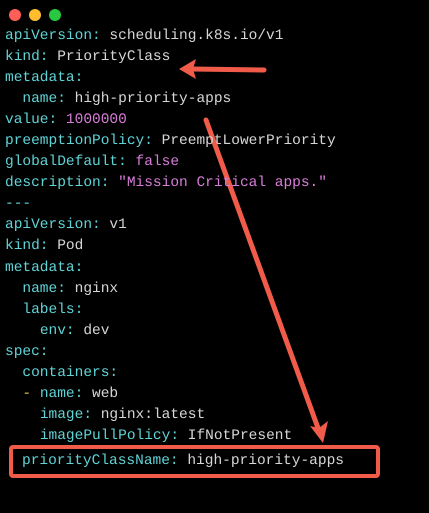 The image size is (429, 513). Describe the element at coordinates (87, 58) in the screenshot. I see `code-line: kind: PriorityClass` at that location.